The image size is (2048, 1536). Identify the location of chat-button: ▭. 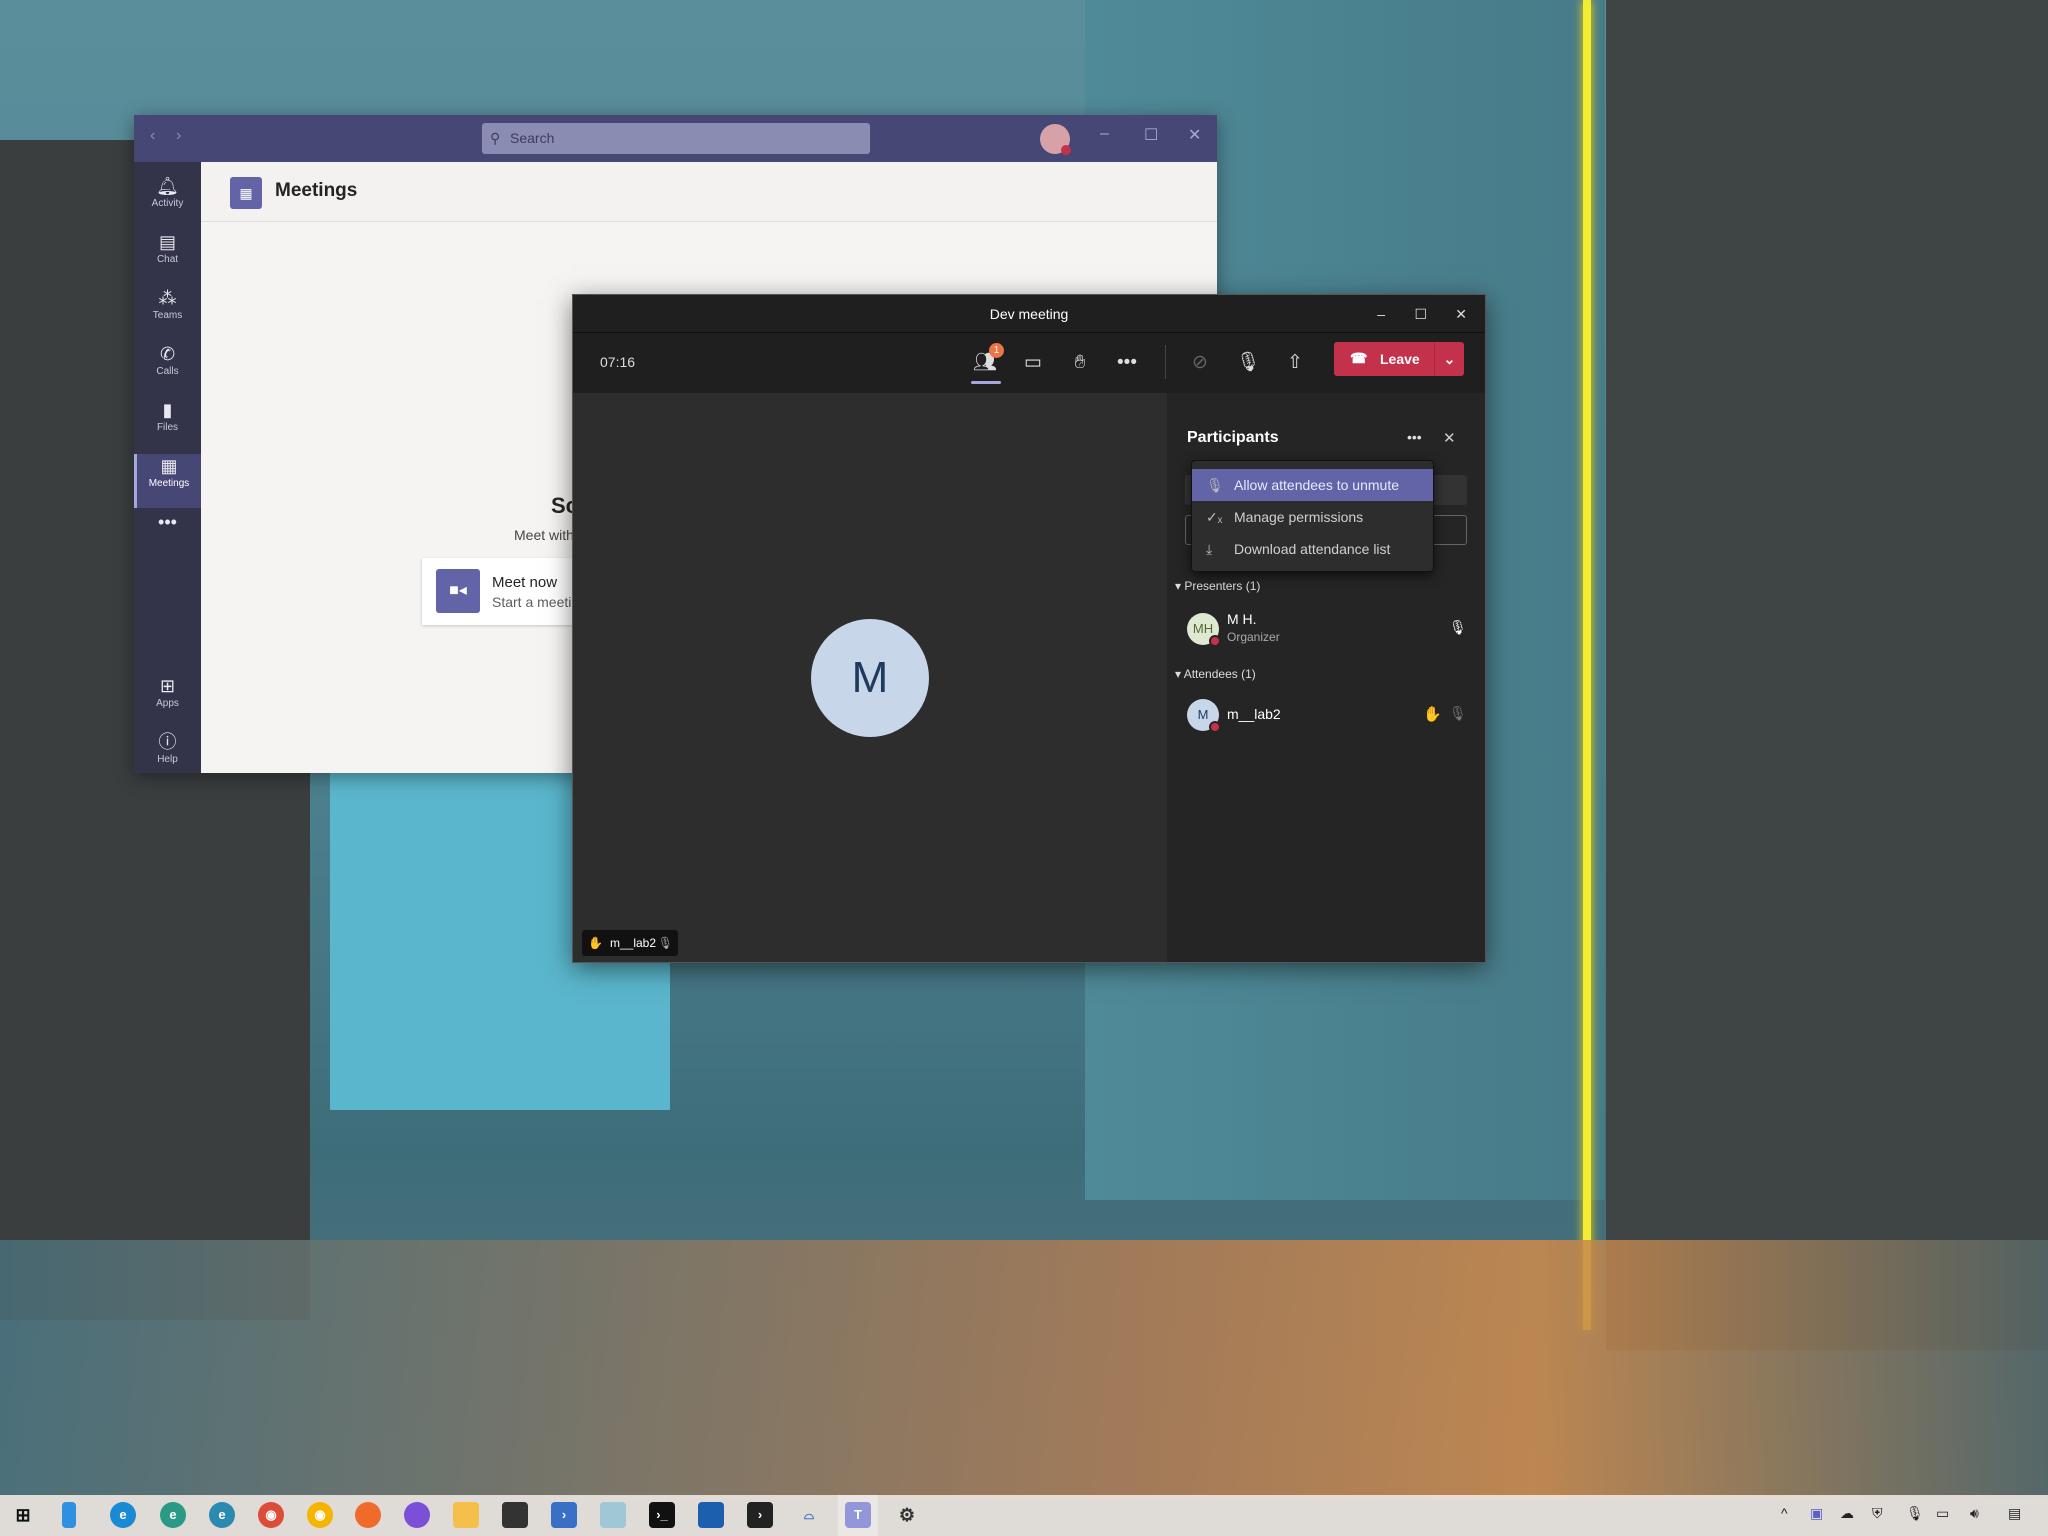
(1033, 363).